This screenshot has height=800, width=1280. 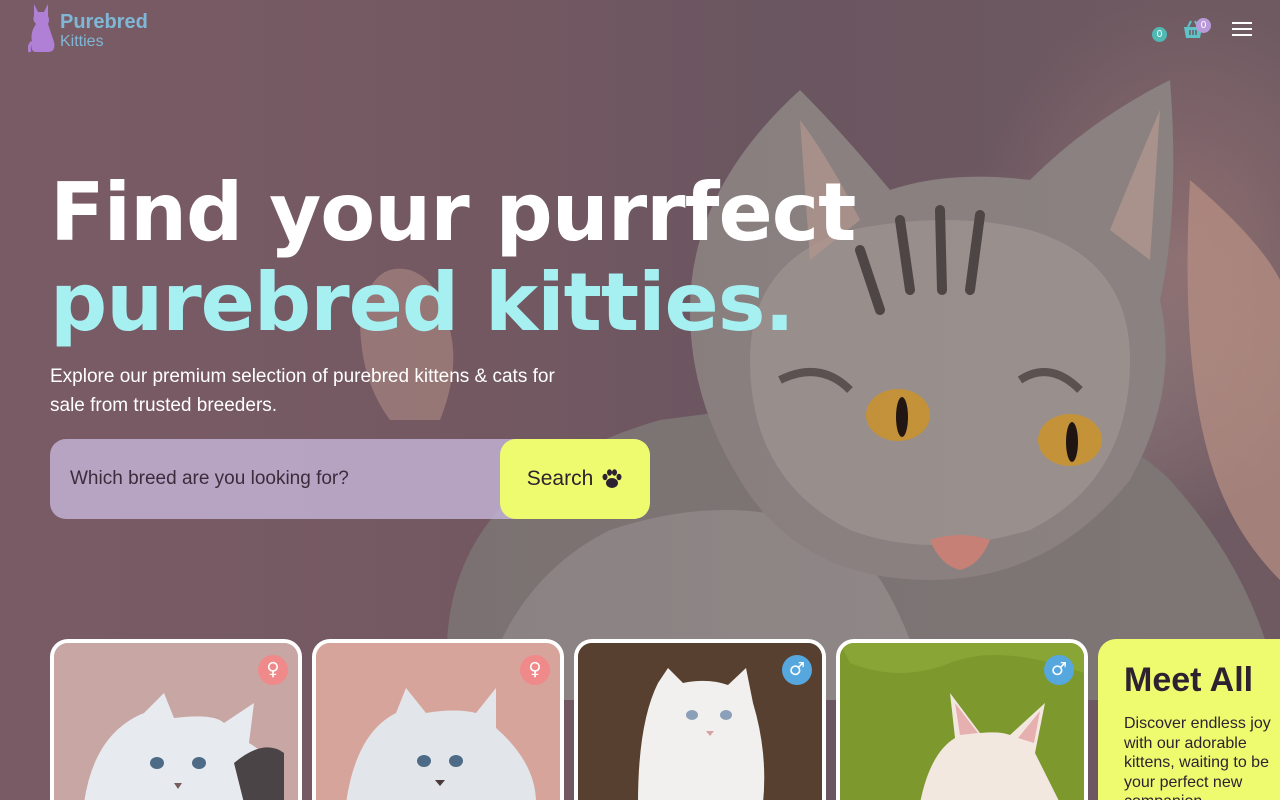 I want to click on cat-logo-icon, so click(x=41, y=28).